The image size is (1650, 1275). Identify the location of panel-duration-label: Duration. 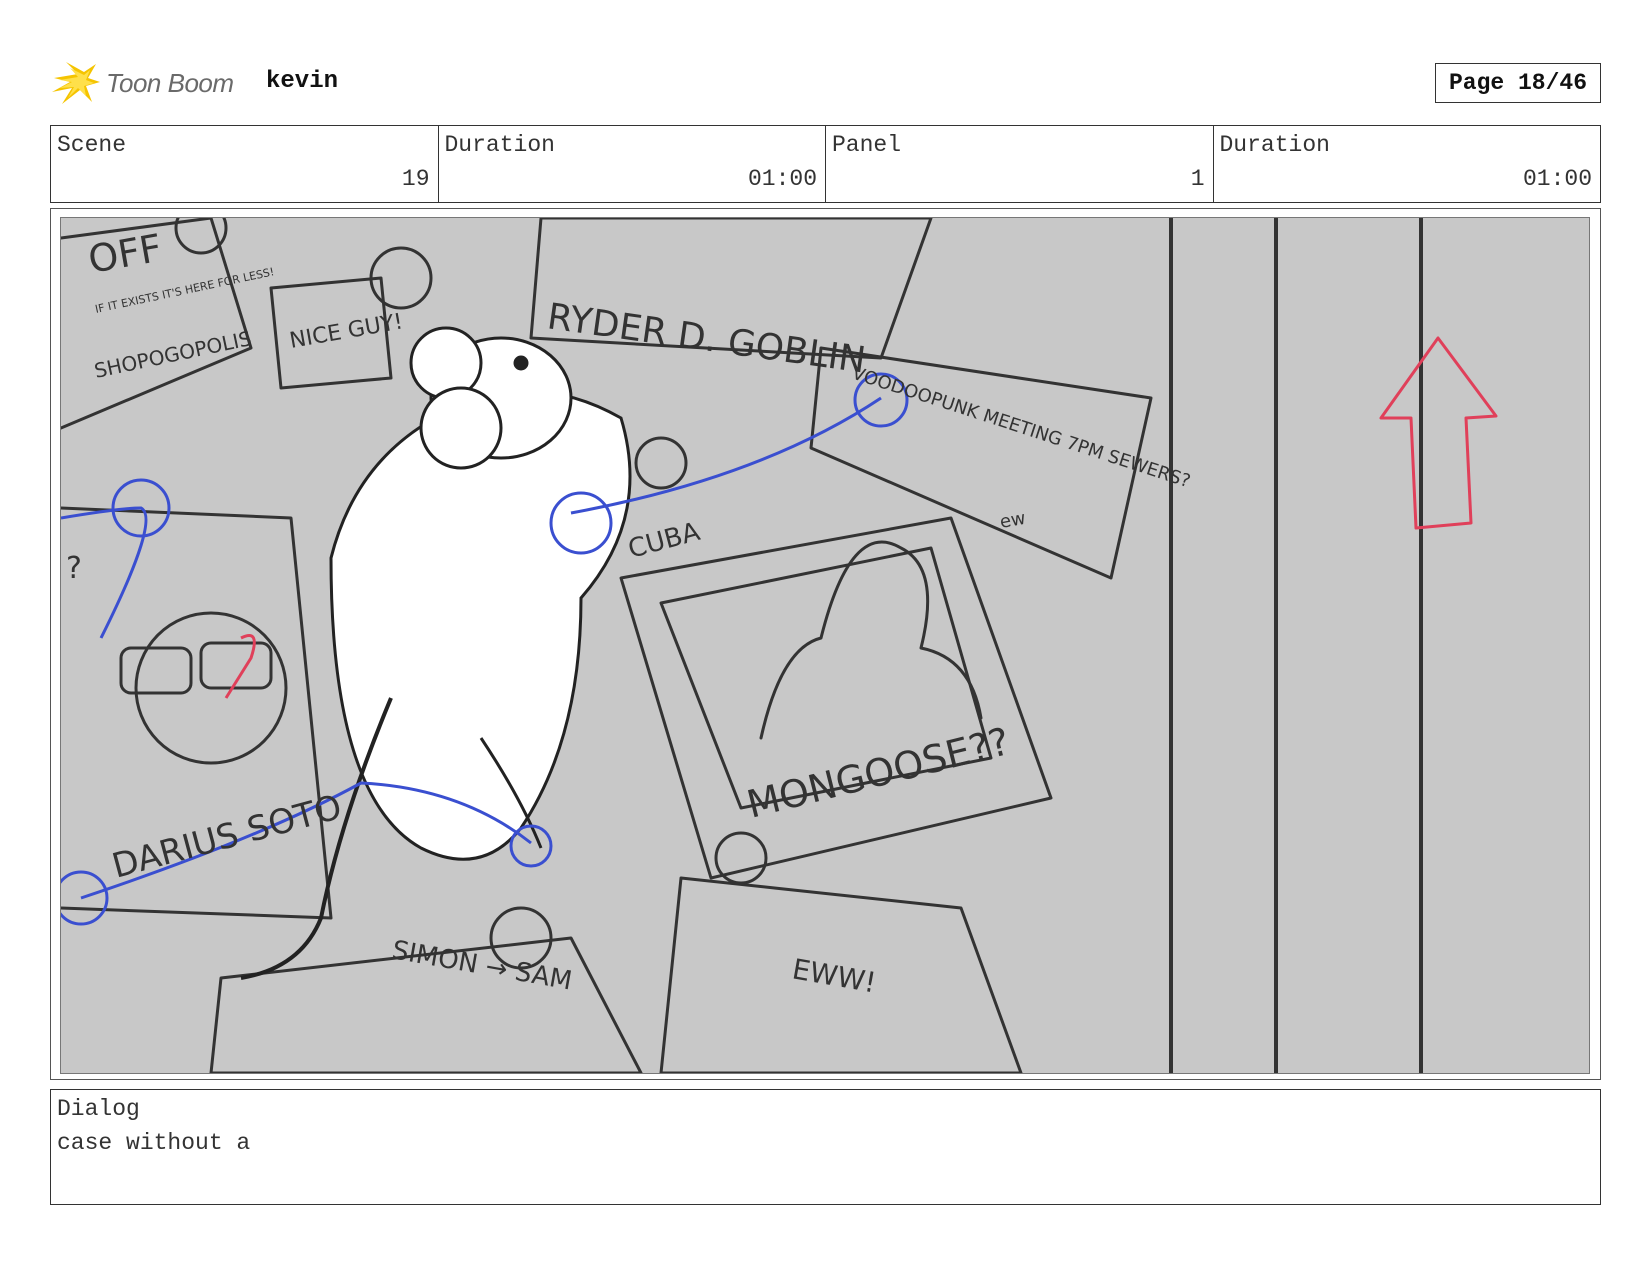
(1274, 145).